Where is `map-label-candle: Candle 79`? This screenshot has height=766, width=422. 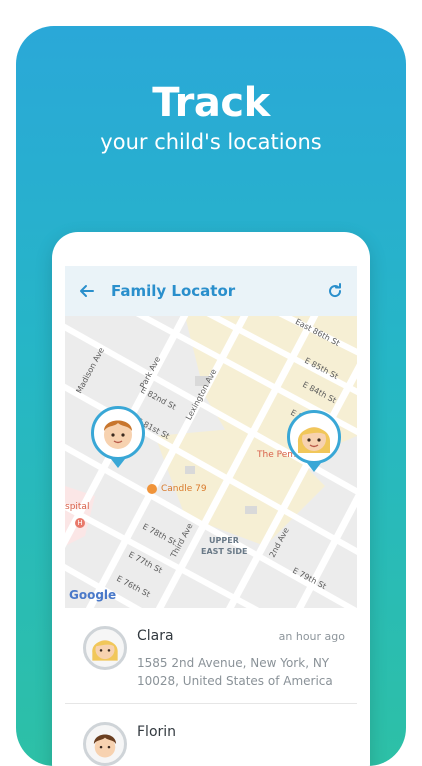 map-label-candle: Candle 79 is located at coordinates (184, 489).